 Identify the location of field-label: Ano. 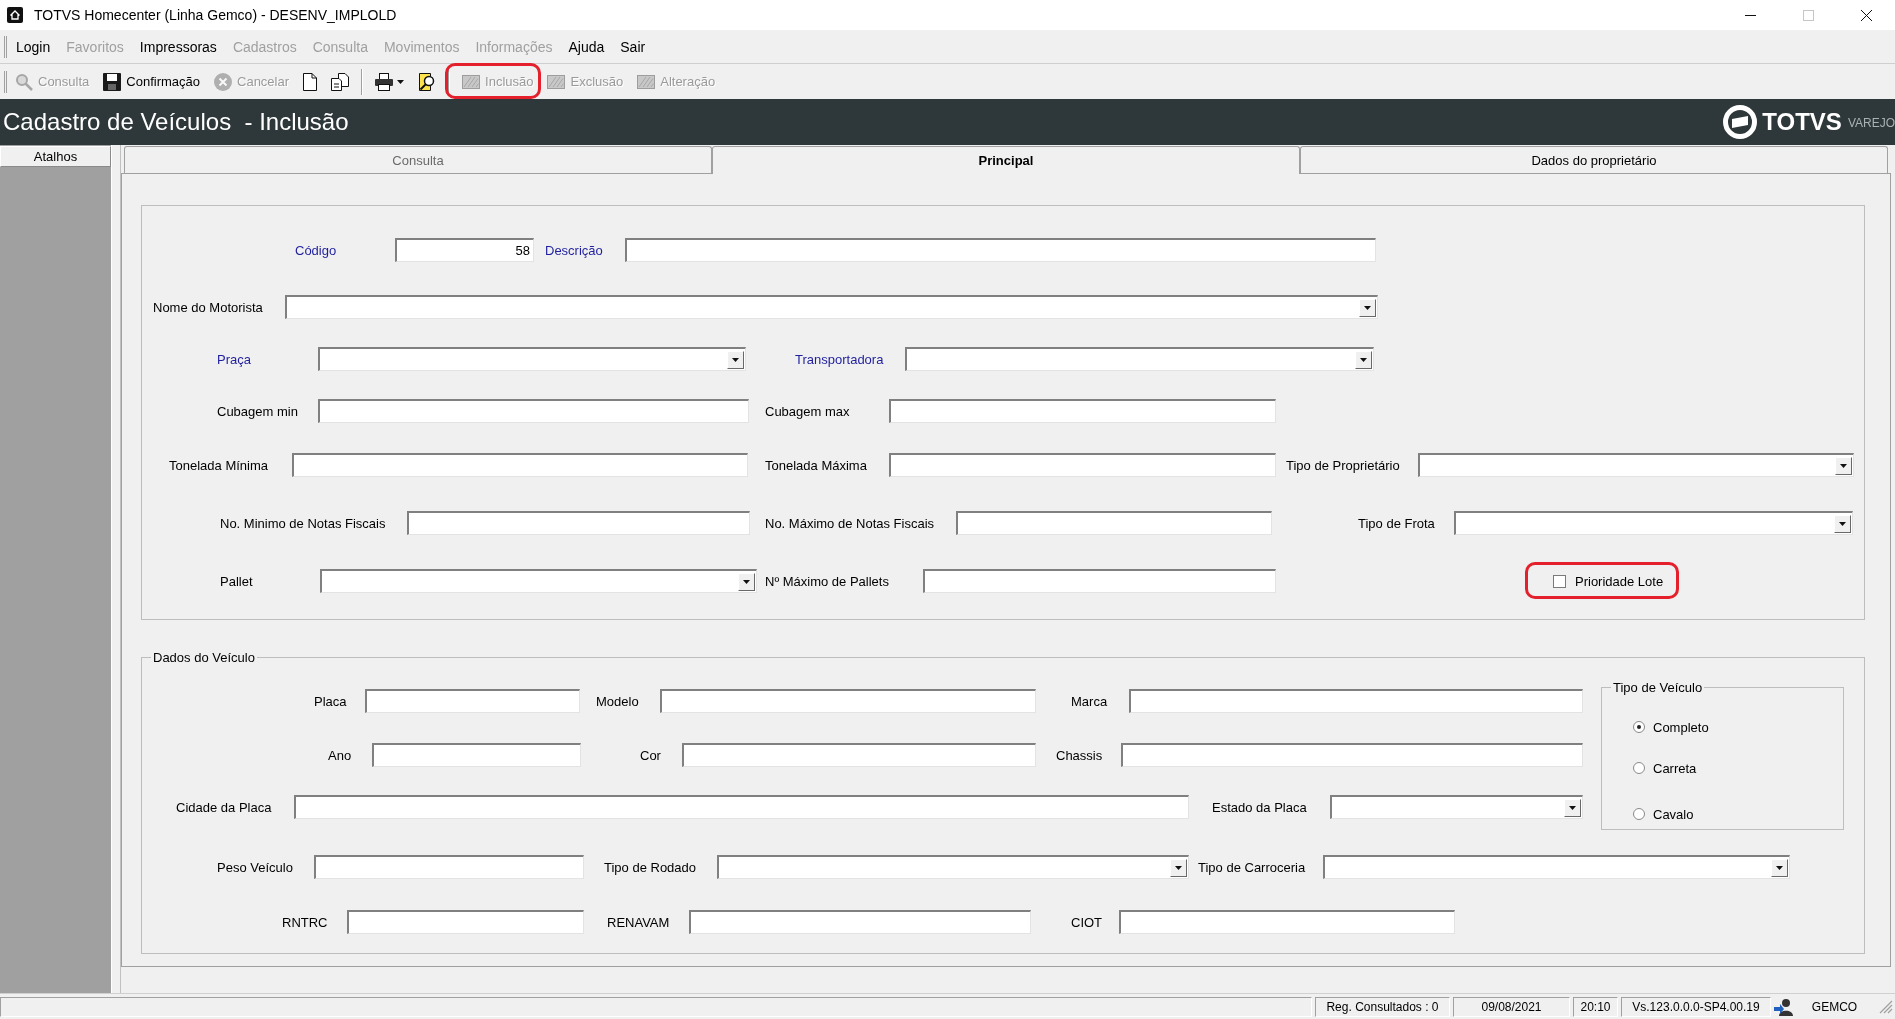
(340, 755).